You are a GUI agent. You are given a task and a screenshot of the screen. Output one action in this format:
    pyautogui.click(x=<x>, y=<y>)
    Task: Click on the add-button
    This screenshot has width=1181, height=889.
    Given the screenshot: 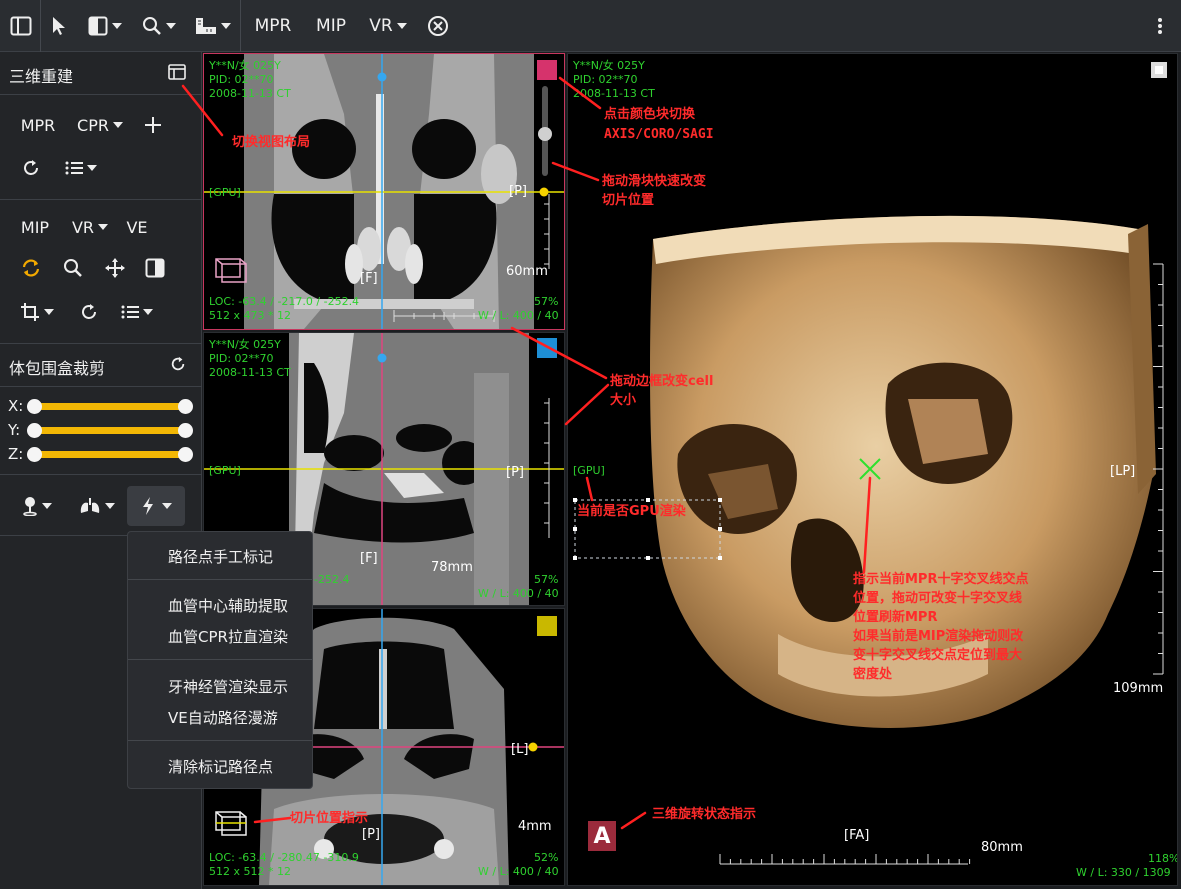 What is the action you would take?
    pyautogui.click(x=153, y=125)
    